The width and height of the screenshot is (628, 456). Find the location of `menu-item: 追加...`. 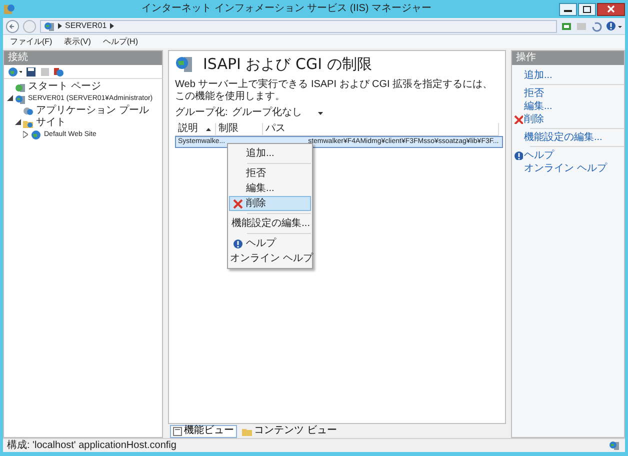

menu-item: 追加... is located at coordinates (270, 153).